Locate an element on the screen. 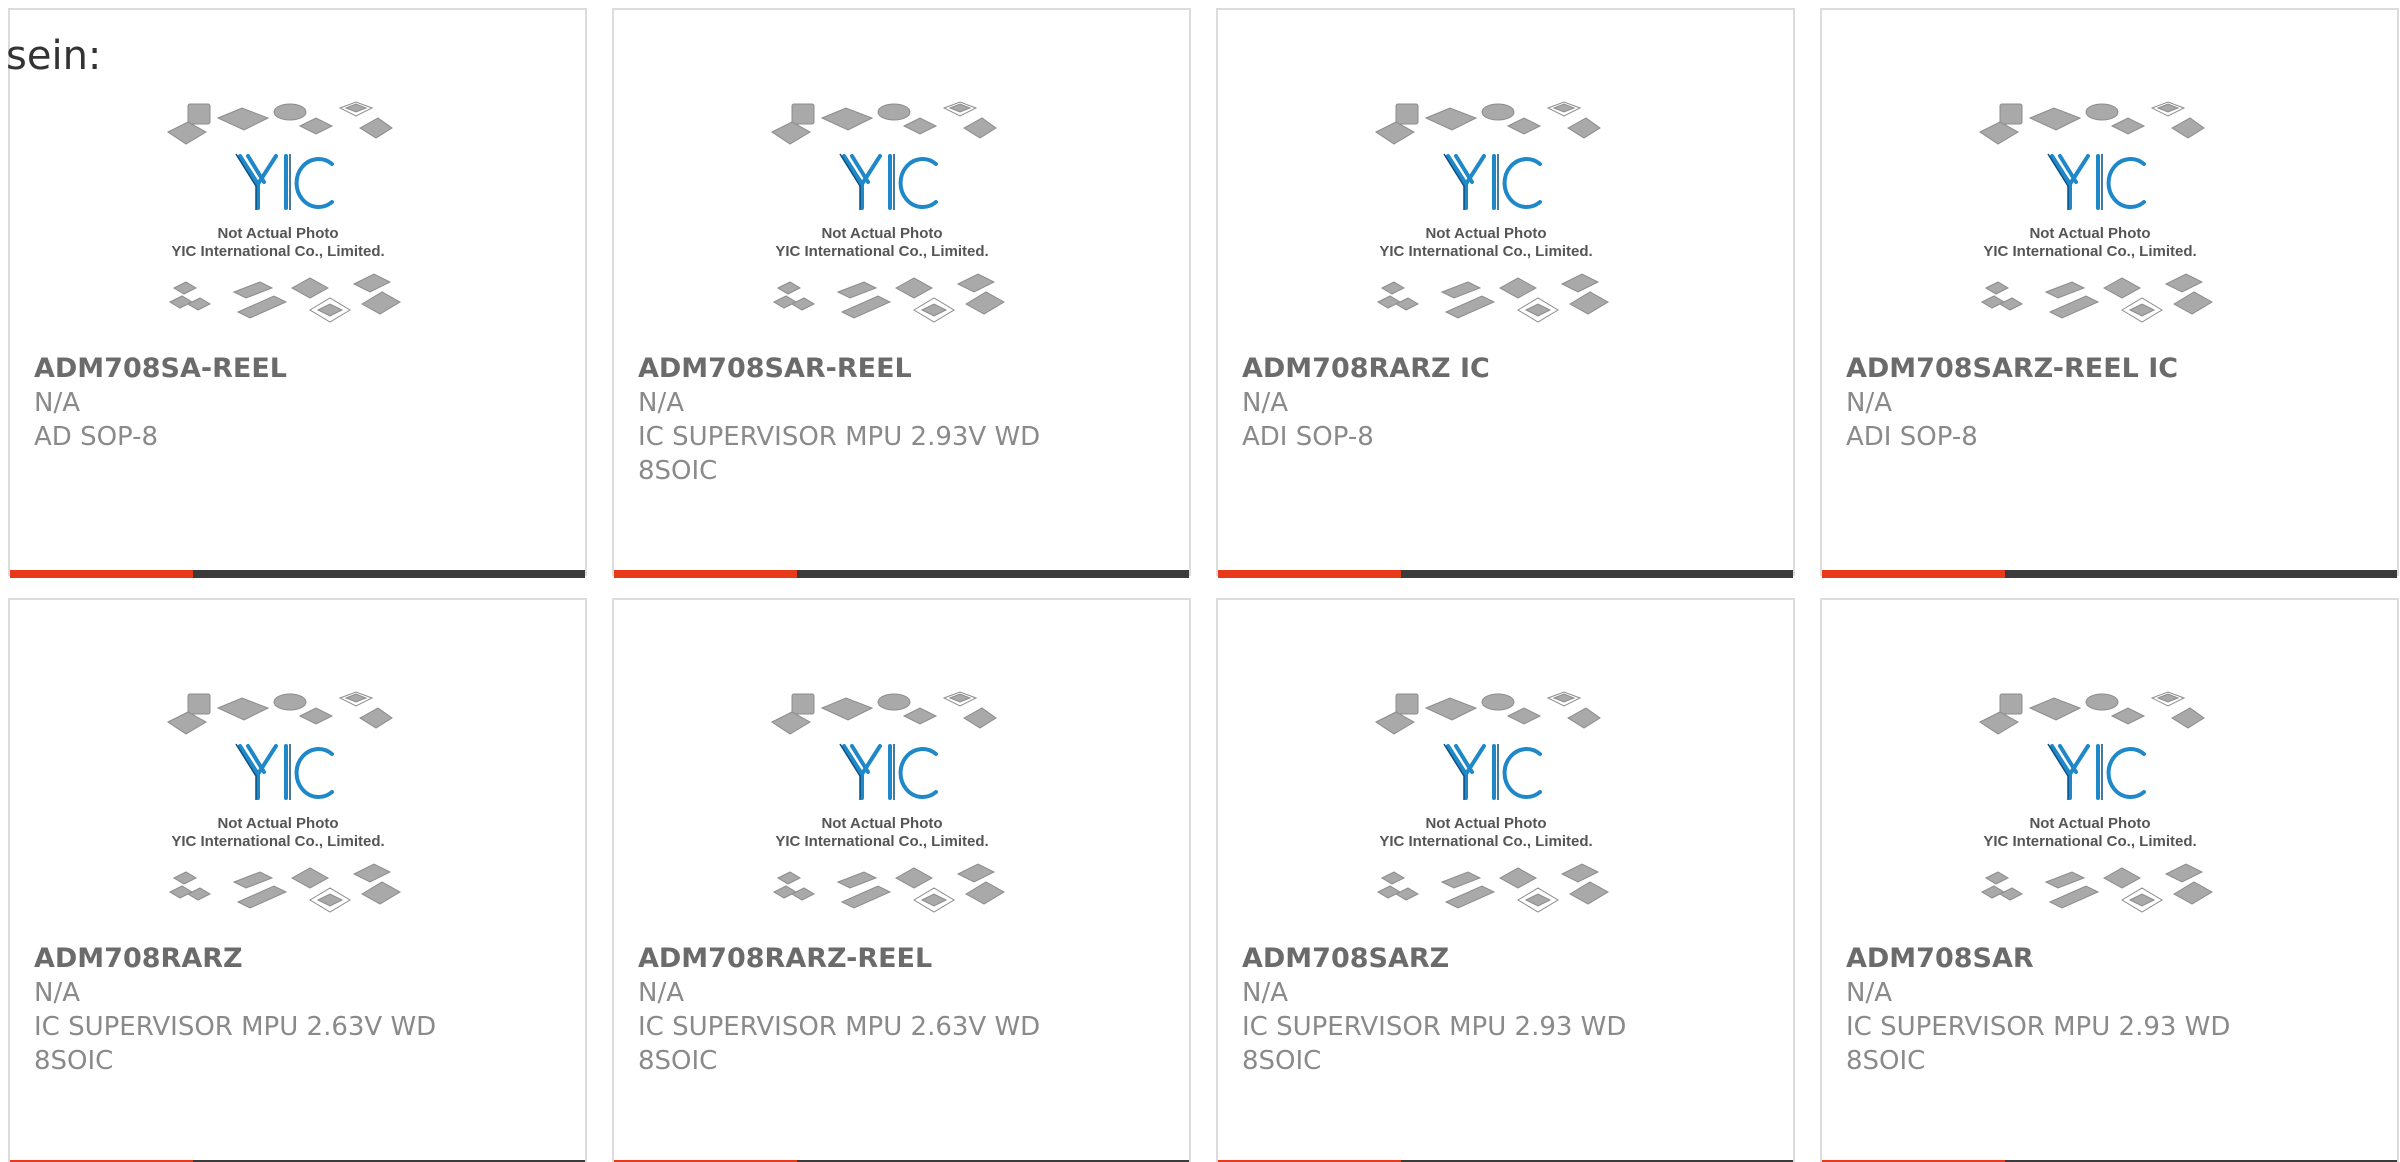 The height and width of the screenshot is (1162, 2400). product-info: ADM708SARZ-REEL IC N/A ADI SOP-8 is located at coordinates (2109, 403).